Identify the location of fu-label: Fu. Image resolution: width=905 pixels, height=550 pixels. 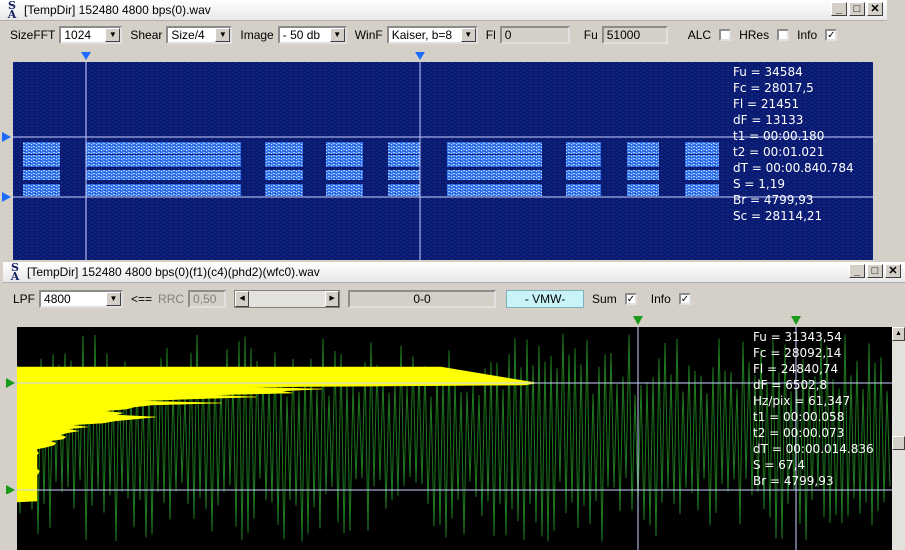
(590, 35).